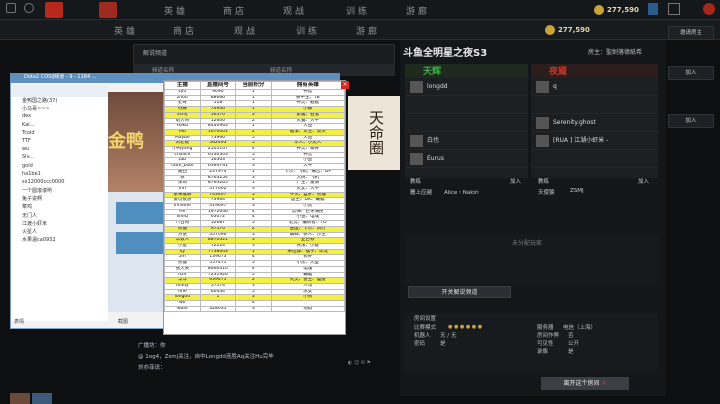  What do you see at coordinates (599, 10) in the screenshot?
I see `gold-icon` at bounding box center [599, 10].